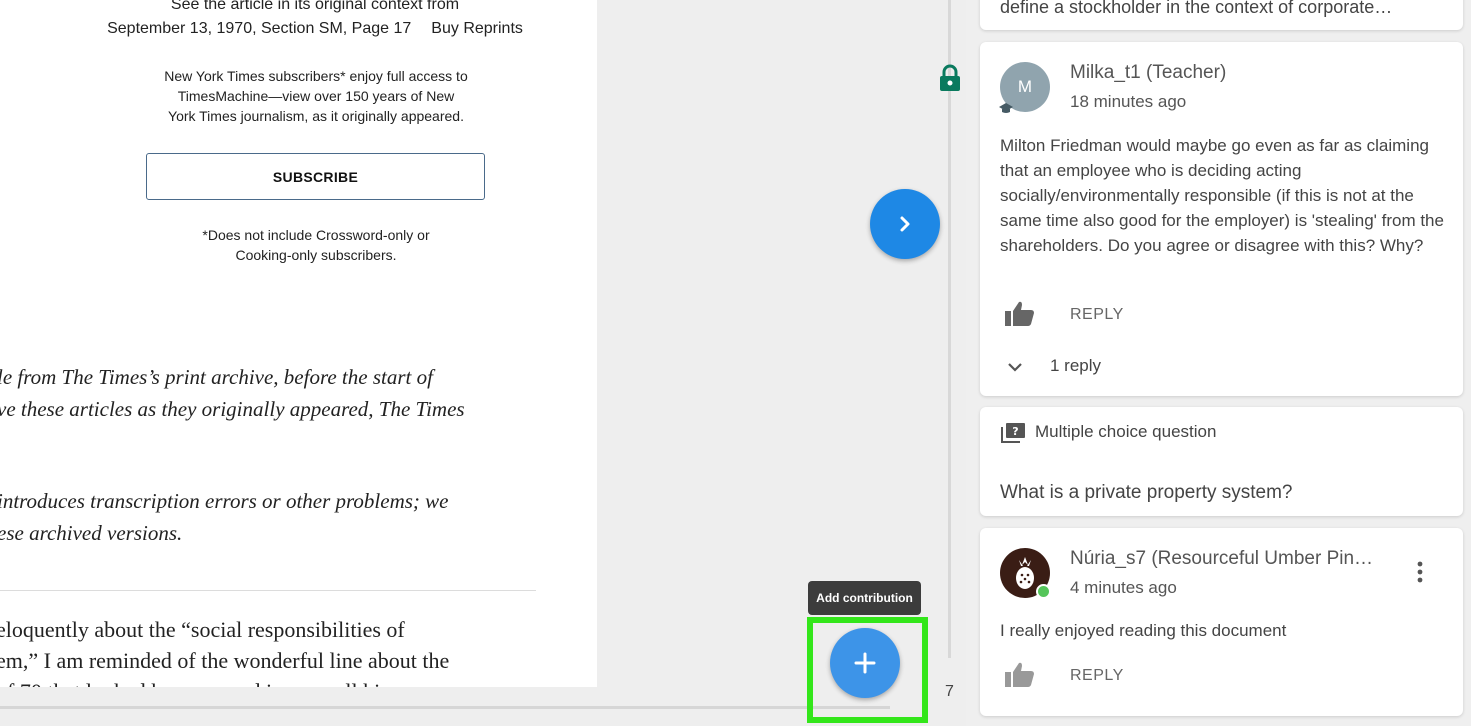 Image resolution: width=1471 pixels, height=726 pixels. What do you see at coordinates (445, 707) in the screenshot?
I see `horizontal-scrollbar` at bounding box center [445, 707].